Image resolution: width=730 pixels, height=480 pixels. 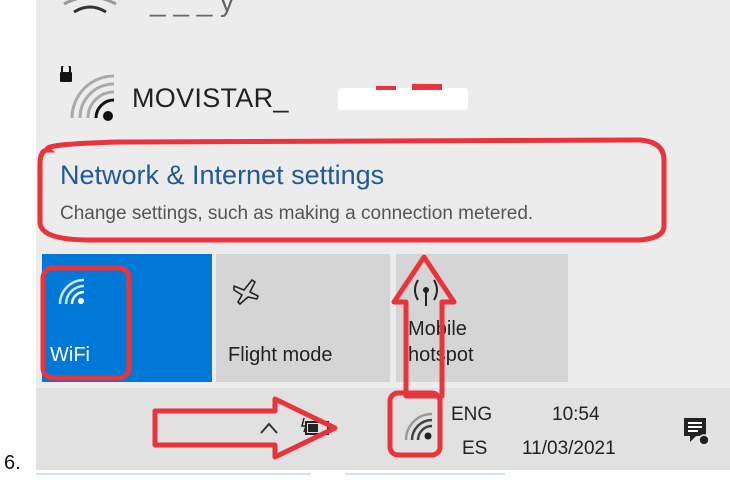 I want to click on wifi-lock-icon, so click(x=87, y=93).